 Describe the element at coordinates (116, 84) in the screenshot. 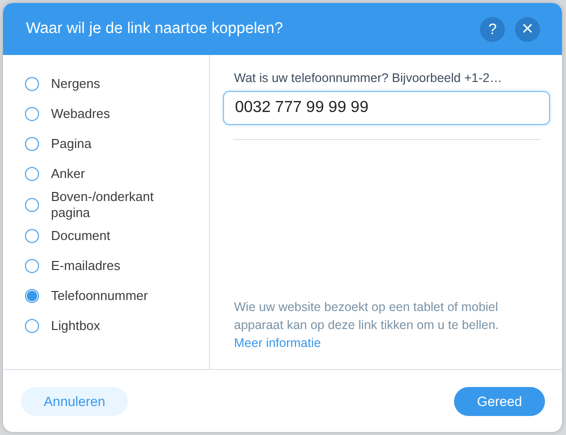

I see `option-label: Nergens` at that location.